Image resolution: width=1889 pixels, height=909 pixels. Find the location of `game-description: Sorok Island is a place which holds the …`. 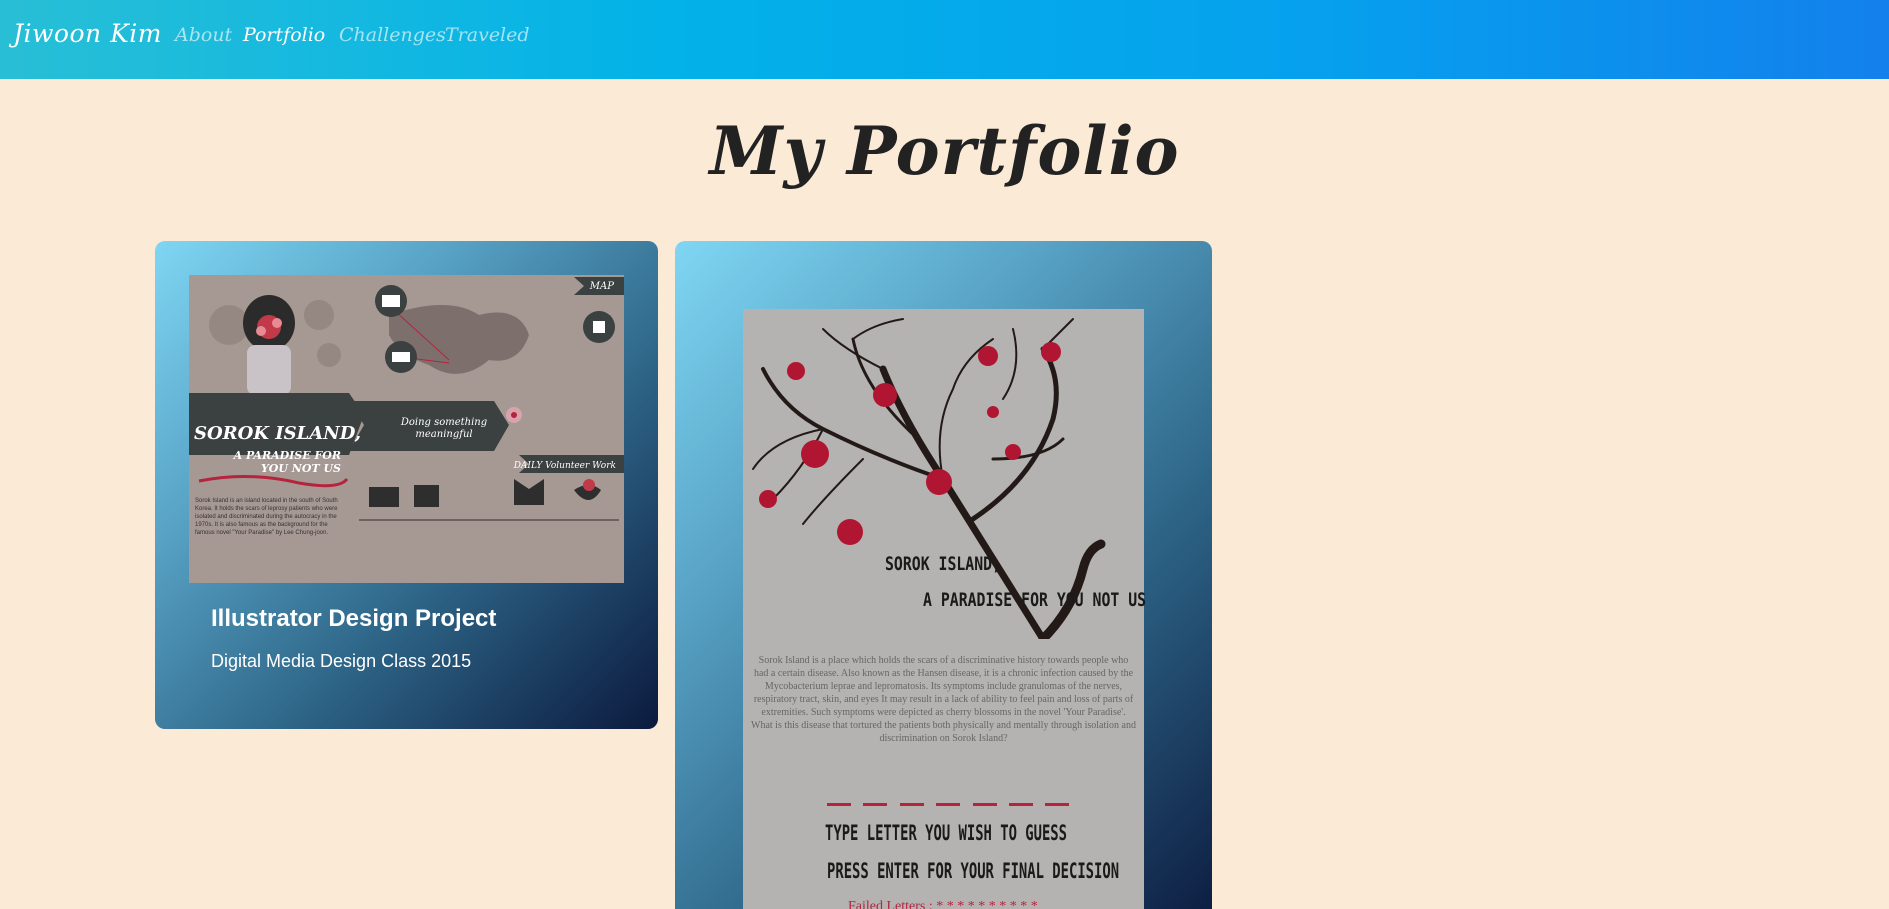

game-description: Sorok Island is a place which holds the … is located at coordinates (943, 699).